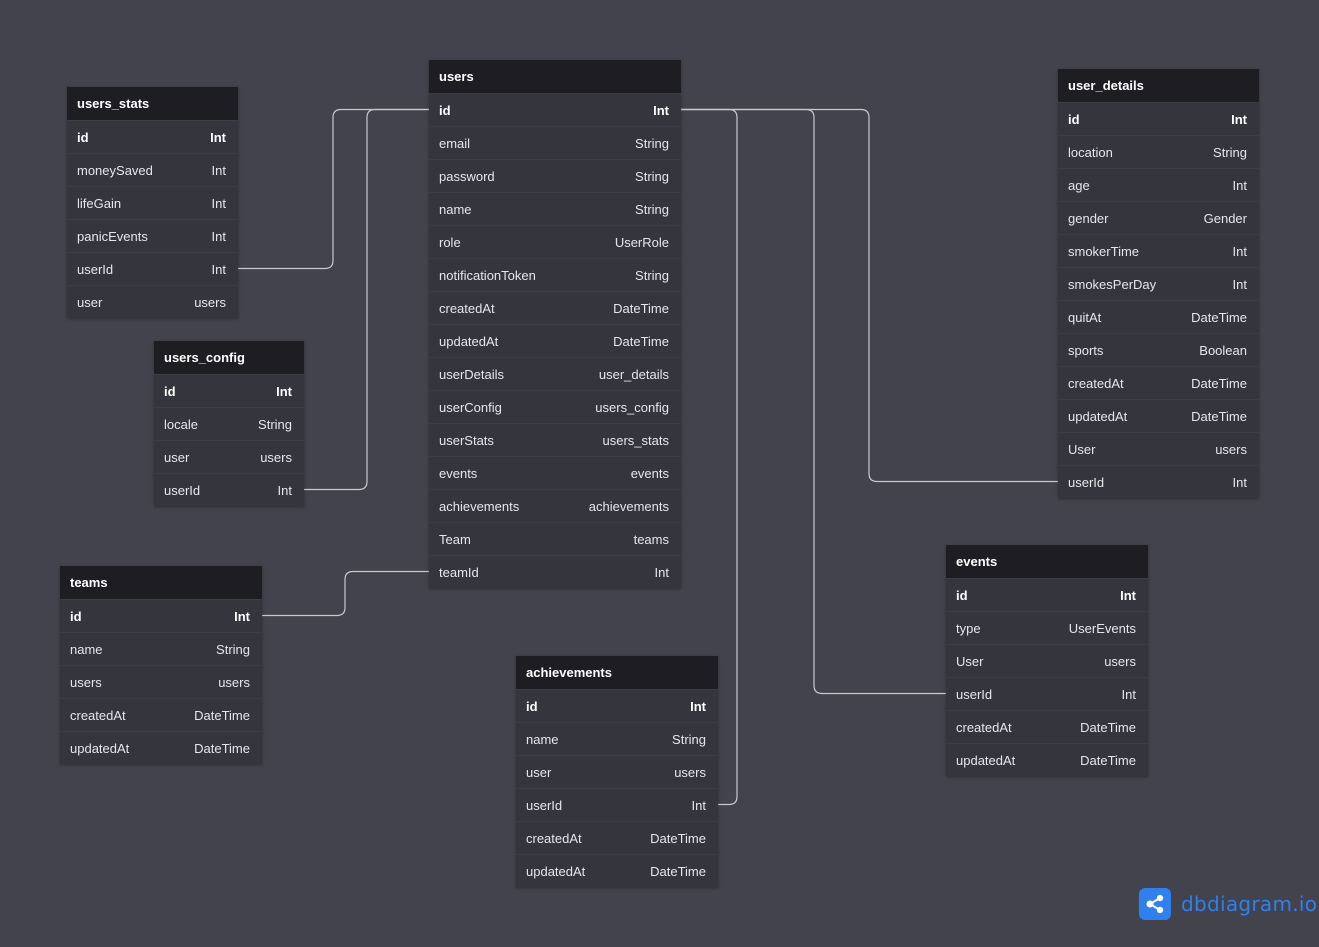 Image resolution: width=1319 pixels, height=947 pixels. What do you see at coordinates (1096, 383) in the screenshot?
I see `field-name: createdAt` at bounding box center [1096, 383].